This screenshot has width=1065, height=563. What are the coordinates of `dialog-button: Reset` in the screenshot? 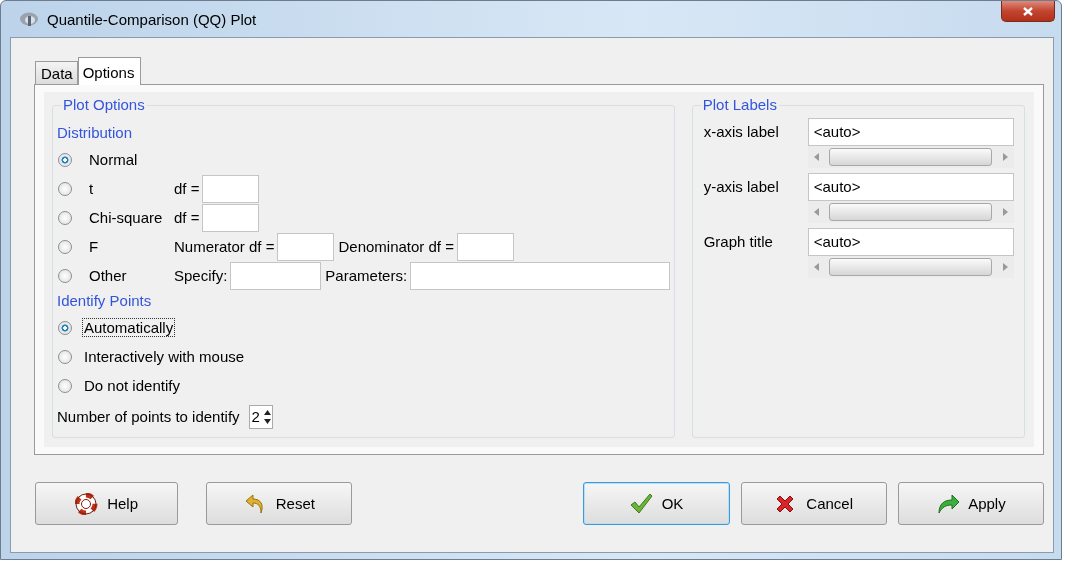 It's located at (279, 503).